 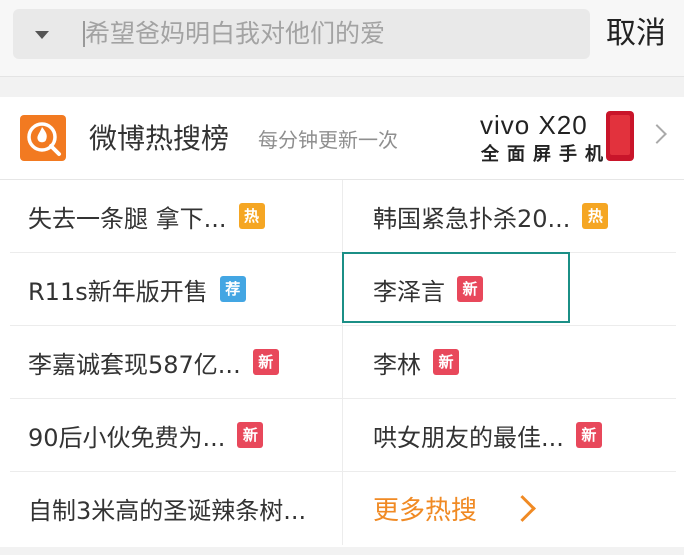 I want to click on more-hot-search-button: 更多热搜, so click(x=509, y=508).